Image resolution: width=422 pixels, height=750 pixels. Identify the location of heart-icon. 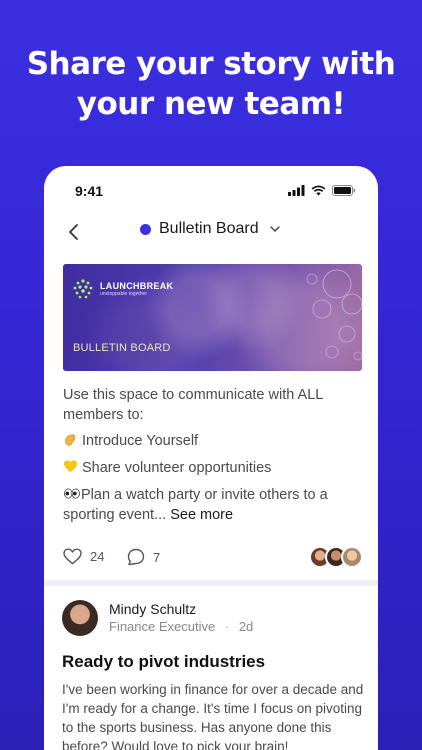
(72, 556).